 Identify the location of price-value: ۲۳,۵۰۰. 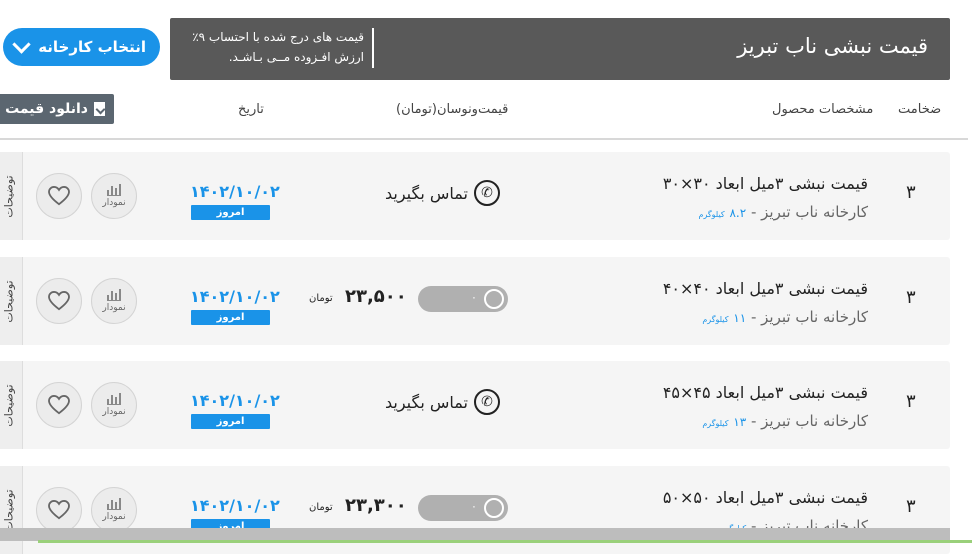
(376, 296).